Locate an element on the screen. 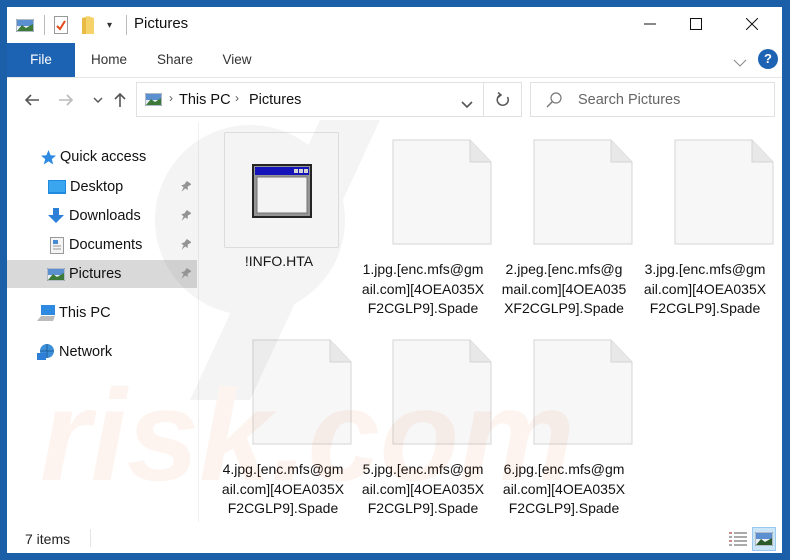 The image size is (790, 560). arrow-right-icon is located at coordinates (66, 100).